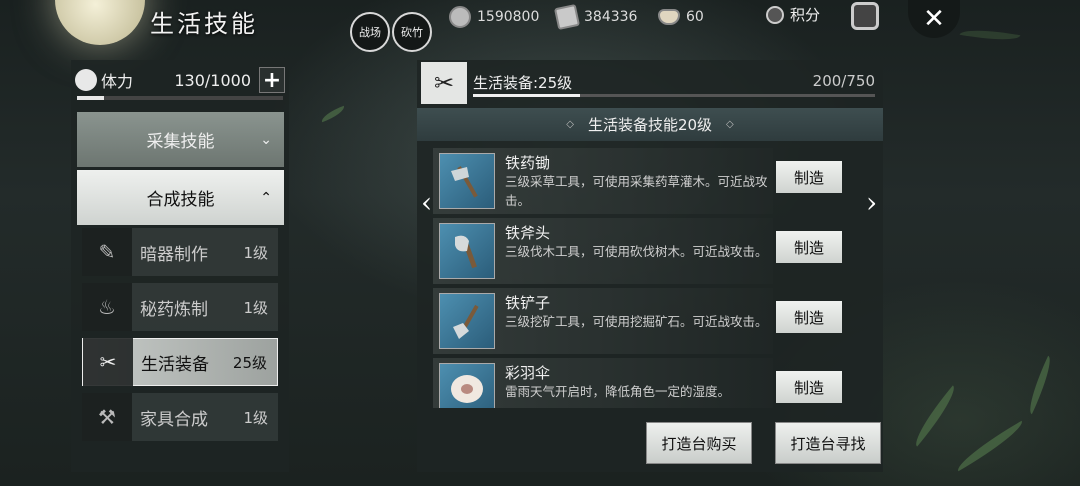  I want to click on anvil-icon: ⚒, so click(107, 417).